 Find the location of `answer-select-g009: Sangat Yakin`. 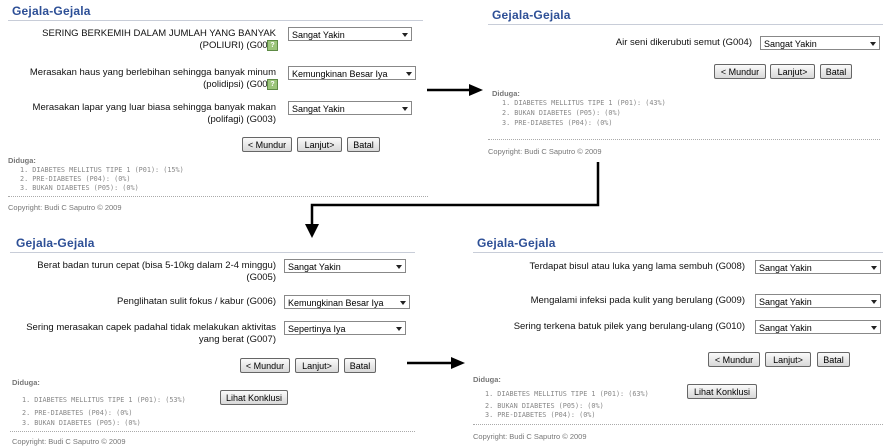

answer-select-g009: Sangat Yakin is located at coordinates (818, 301).